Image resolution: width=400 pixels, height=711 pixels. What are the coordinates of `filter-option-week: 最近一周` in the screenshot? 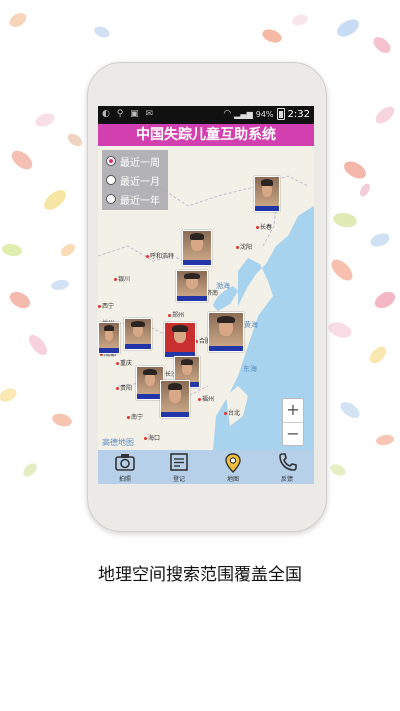 It's located at (133, 161).